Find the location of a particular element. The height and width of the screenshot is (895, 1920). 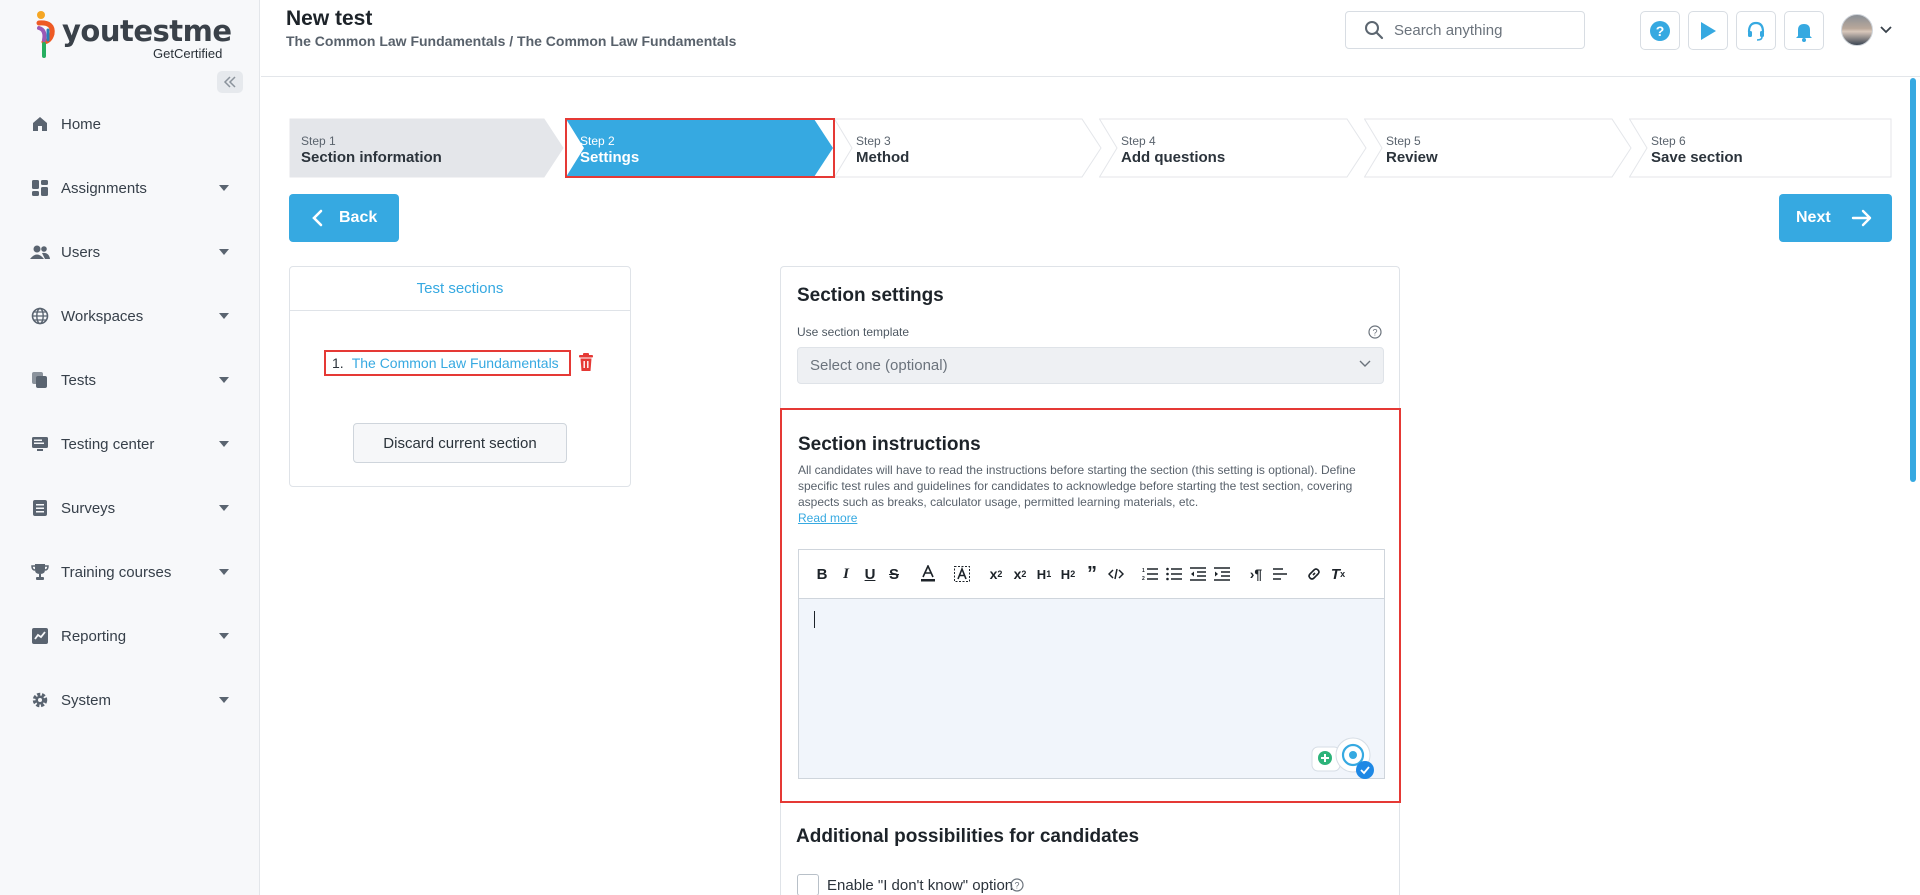

notifications-button is located at coordinates (1804, 30).